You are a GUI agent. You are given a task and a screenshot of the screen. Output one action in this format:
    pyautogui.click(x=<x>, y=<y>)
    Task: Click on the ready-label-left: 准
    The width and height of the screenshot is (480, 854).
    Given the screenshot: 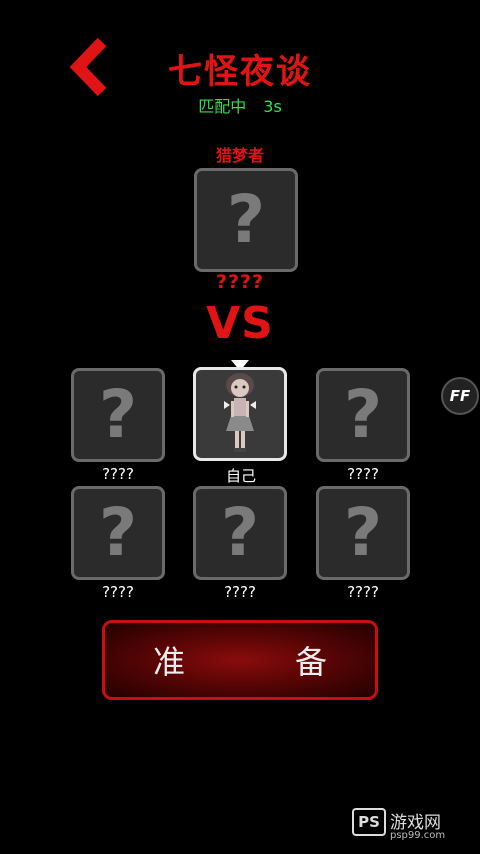 What is the action you would take?
    pyautogui.click(x=169, y=662)
    